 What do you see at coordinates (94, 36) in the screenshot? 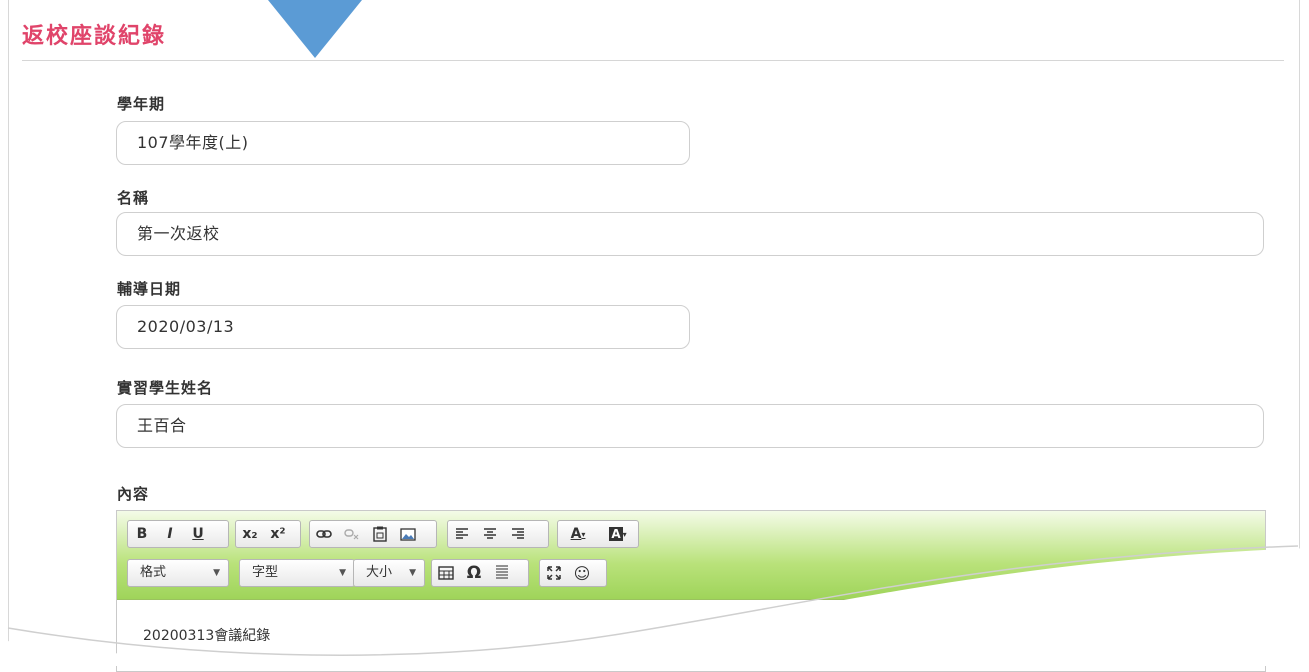
I see `page-title: 返校座談紀錄` at bounding box center [94, 36].